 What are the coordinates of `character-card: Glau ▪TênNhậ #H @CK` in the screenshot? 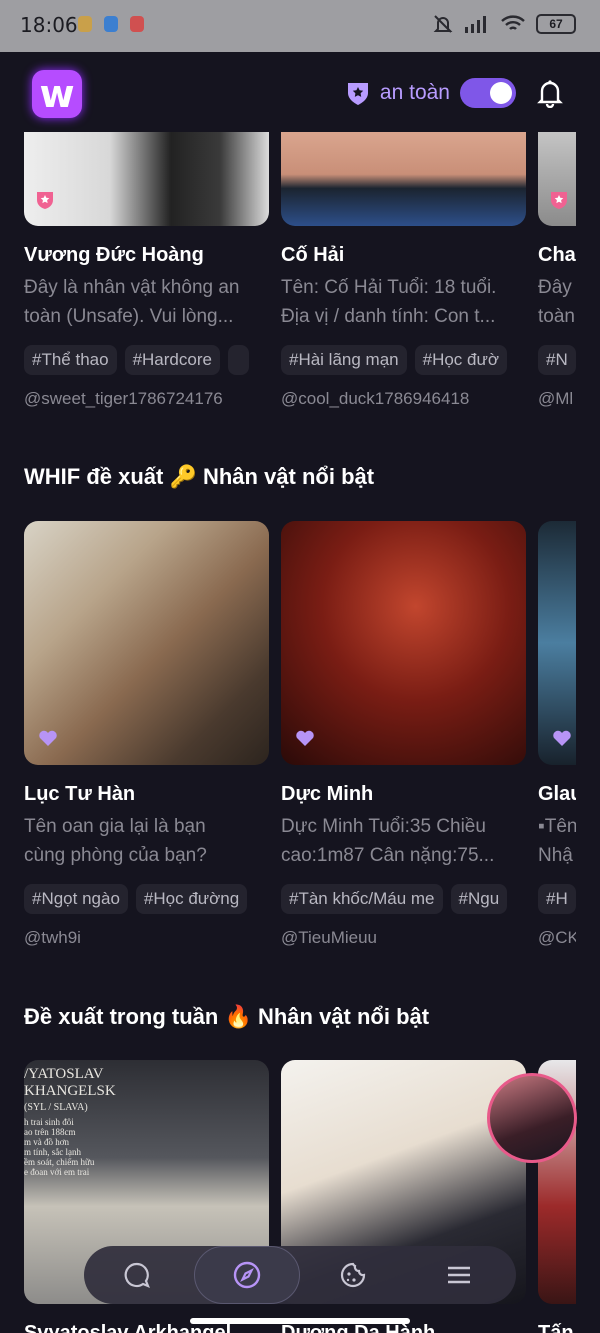 It's located at (557, 734).